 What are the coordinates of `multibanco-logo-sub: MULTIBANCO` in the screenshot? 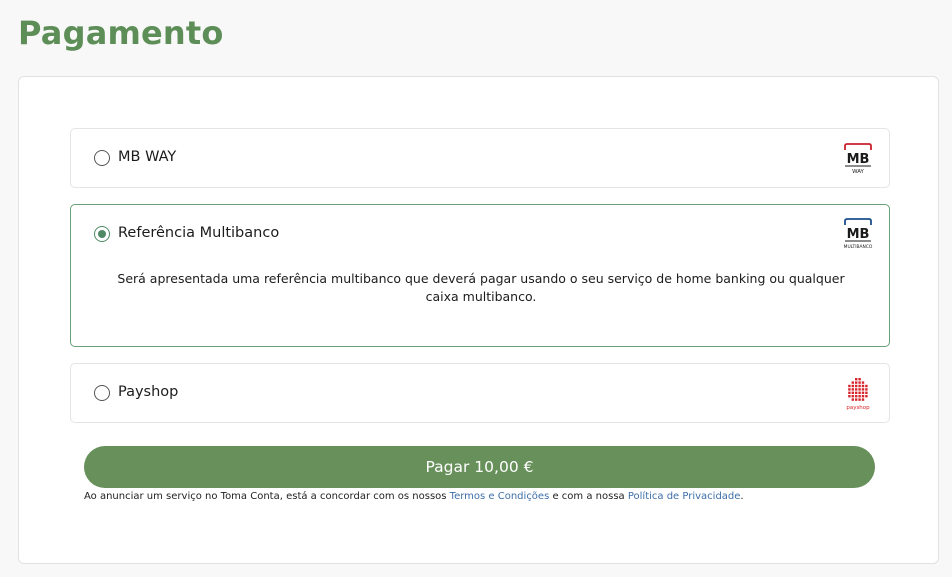 It's located at (858, 247).